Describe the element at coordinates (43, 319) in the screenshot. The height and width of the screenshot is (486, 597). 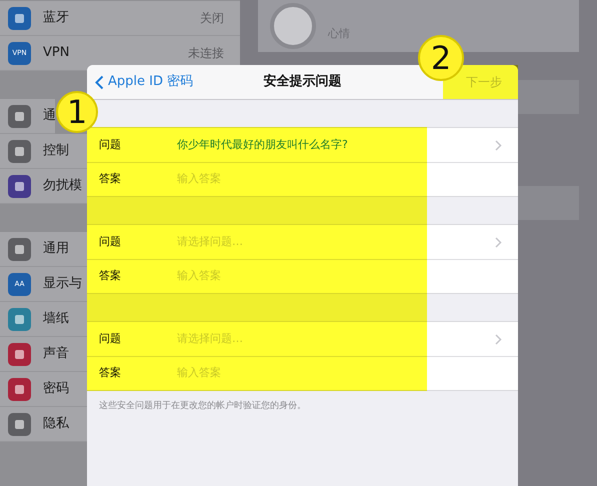
I see `settings-item: 墙纸` at that location.